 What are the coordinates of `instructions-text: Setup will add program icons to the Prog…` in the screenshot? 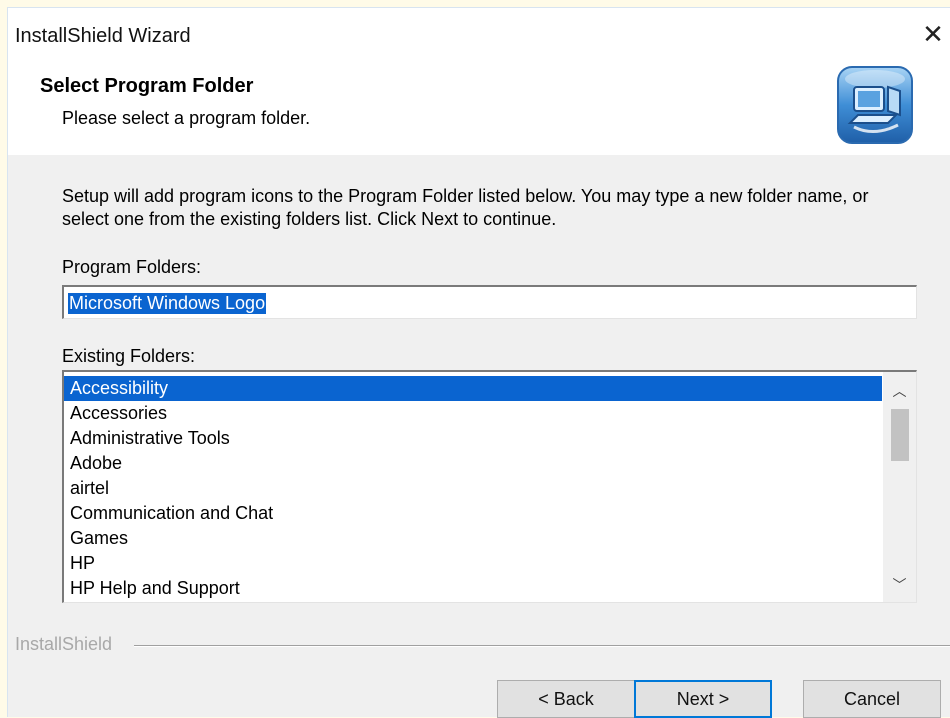 It's located at (465, 207).